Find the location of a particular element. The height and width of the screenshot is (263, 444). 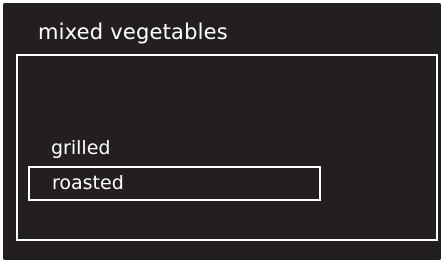

menu-title: mixed vegetables is located at coordinates (133, 32).